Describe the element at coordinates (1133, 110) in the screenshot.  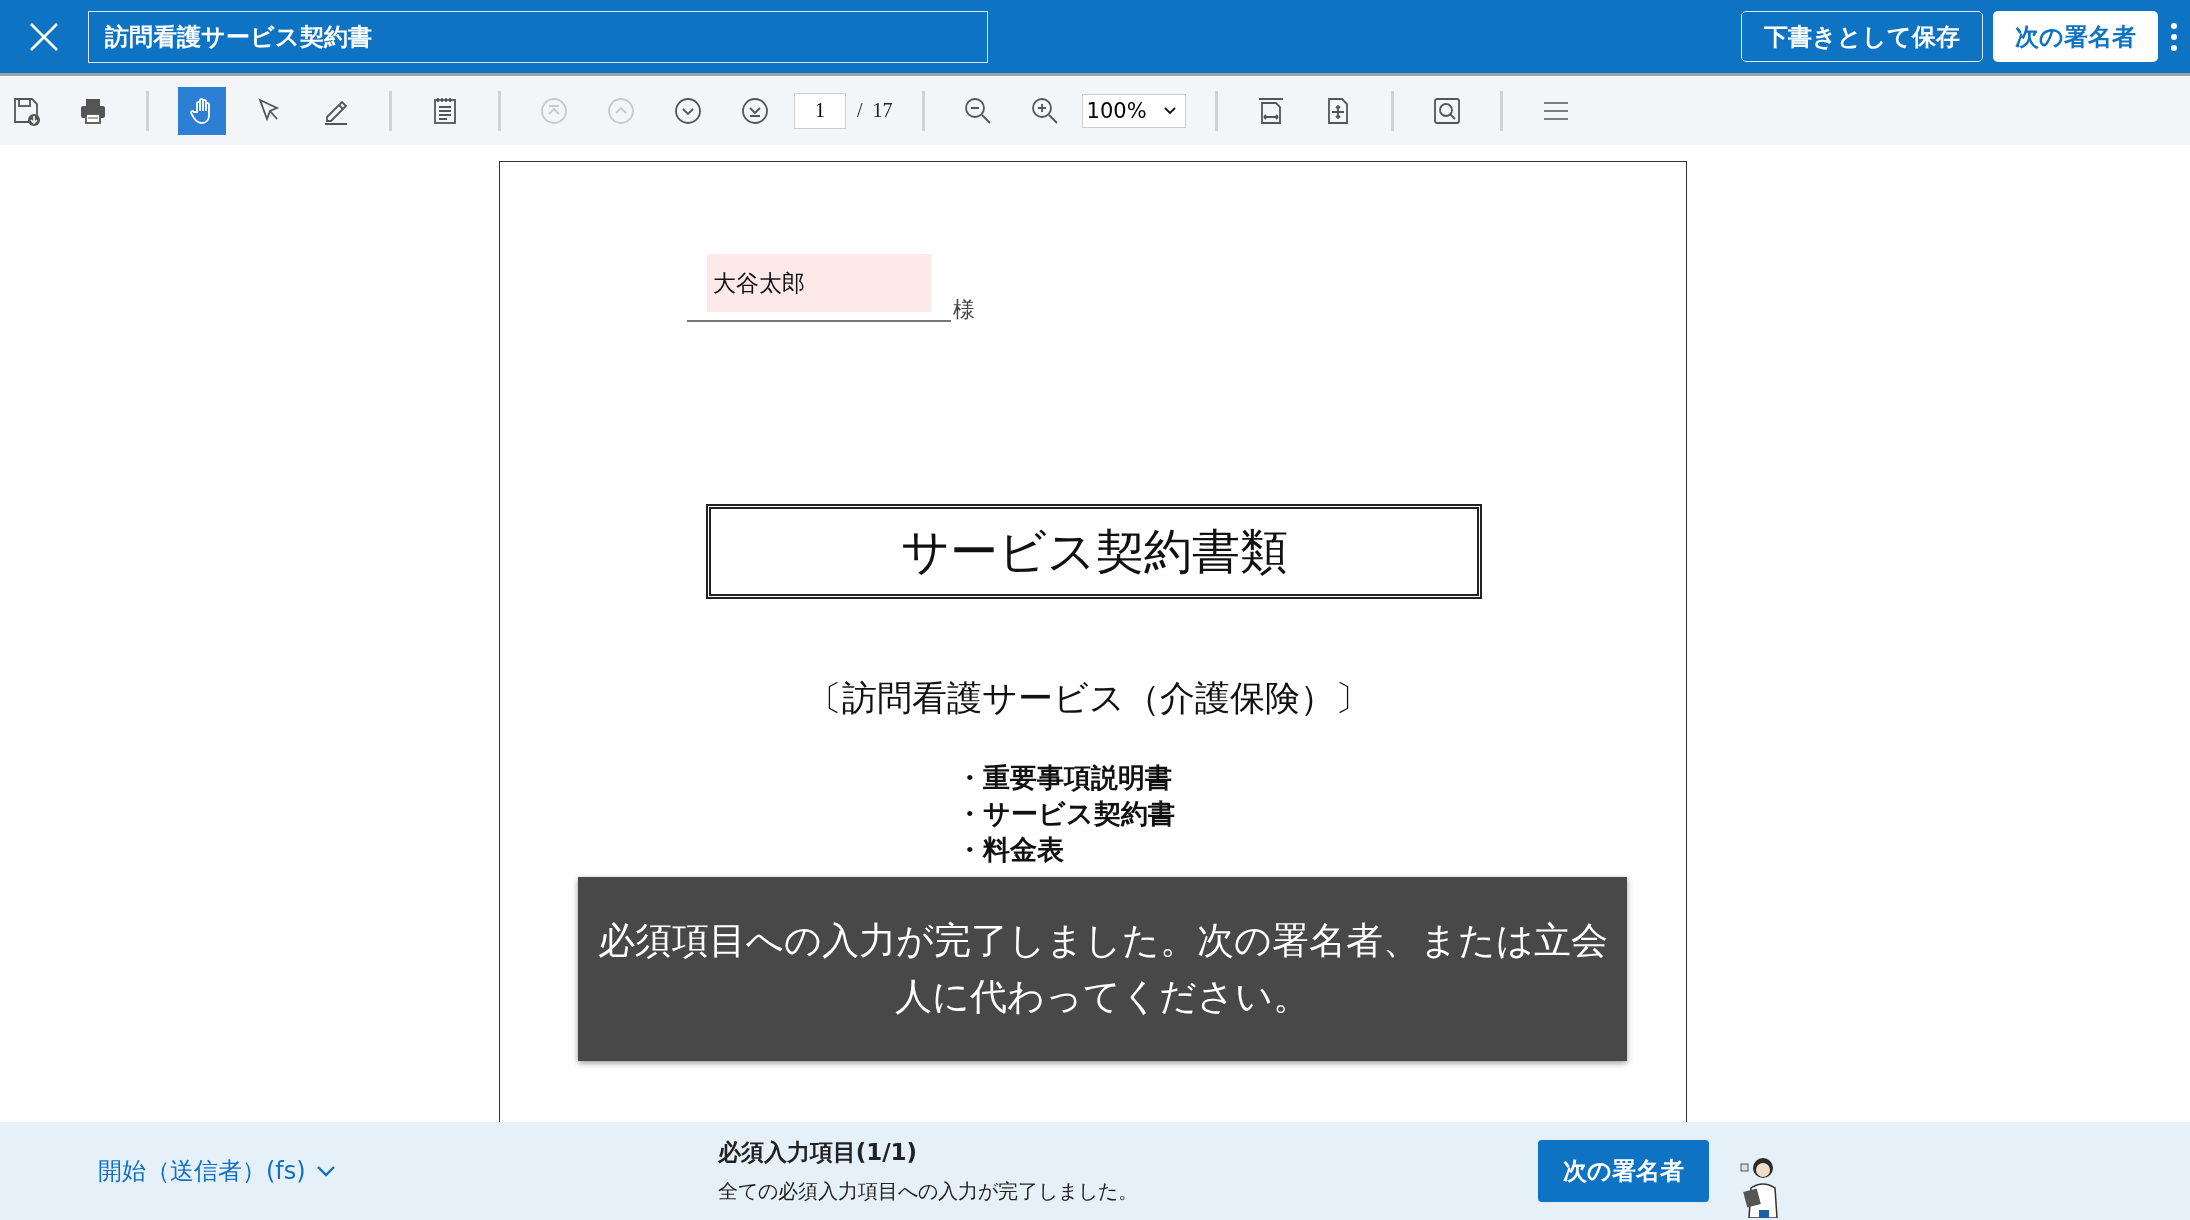
I see `zoom-dropdown: 100%` at that location.